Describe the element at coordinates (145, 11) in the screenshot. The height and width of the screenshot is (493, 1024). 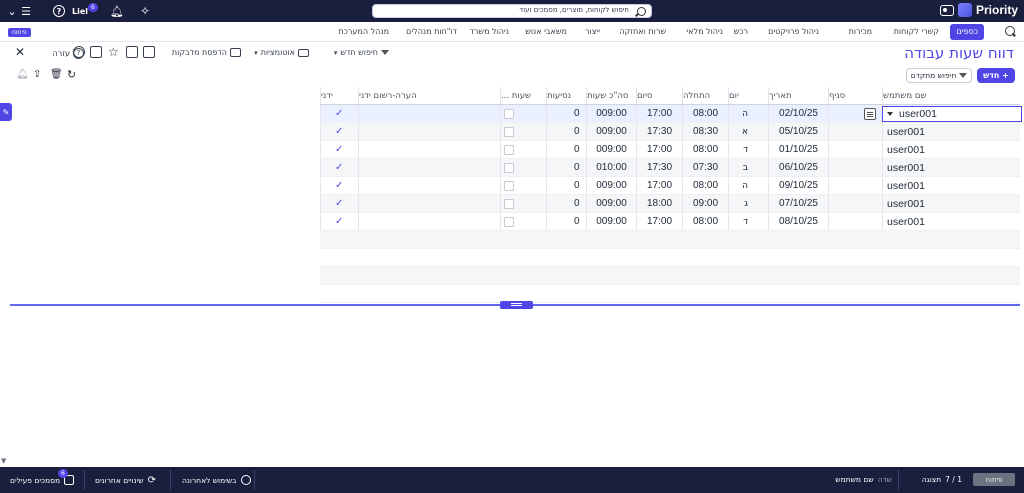
I see `sparkle-icon: ✧` at that location.